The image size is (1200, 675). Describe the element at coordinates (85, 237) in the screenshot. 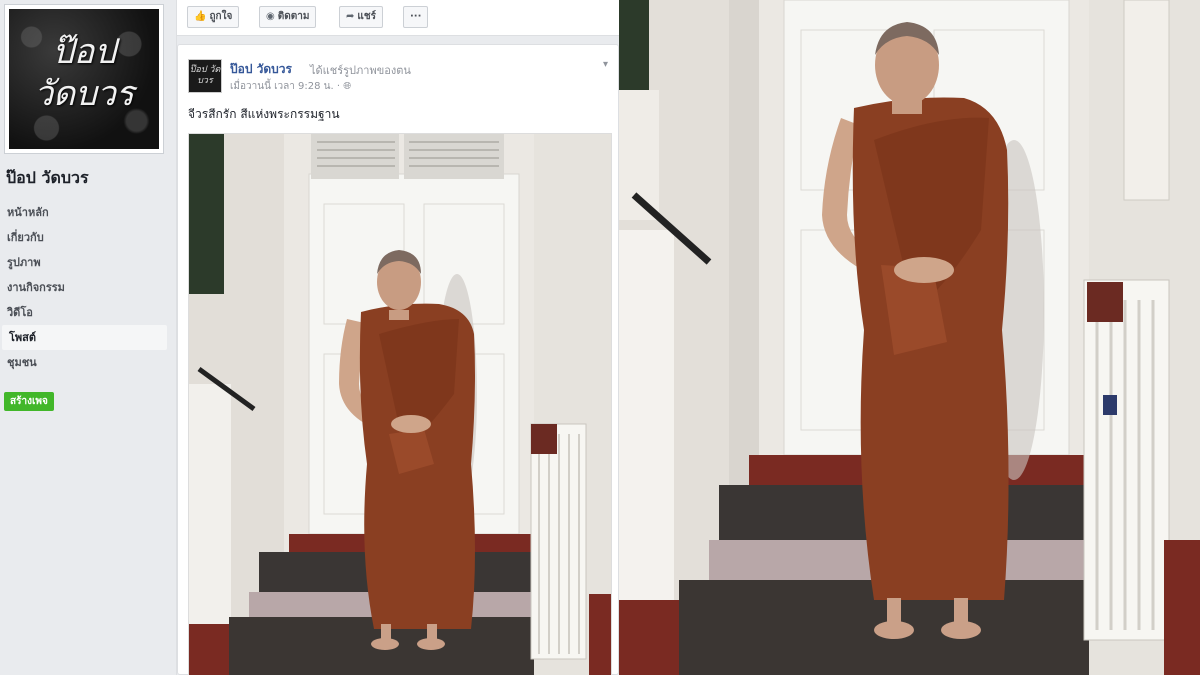

I see `nav-item-about: เกี่ยวกับ` at that location.